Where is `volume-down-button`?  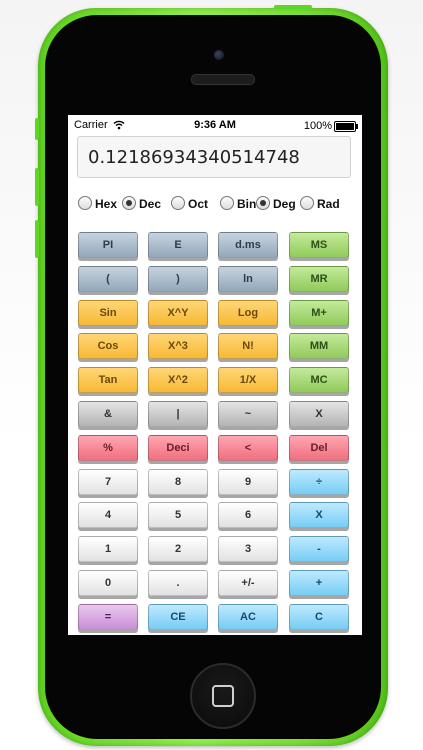
volume-down-button is located at coordinates (37, 239).